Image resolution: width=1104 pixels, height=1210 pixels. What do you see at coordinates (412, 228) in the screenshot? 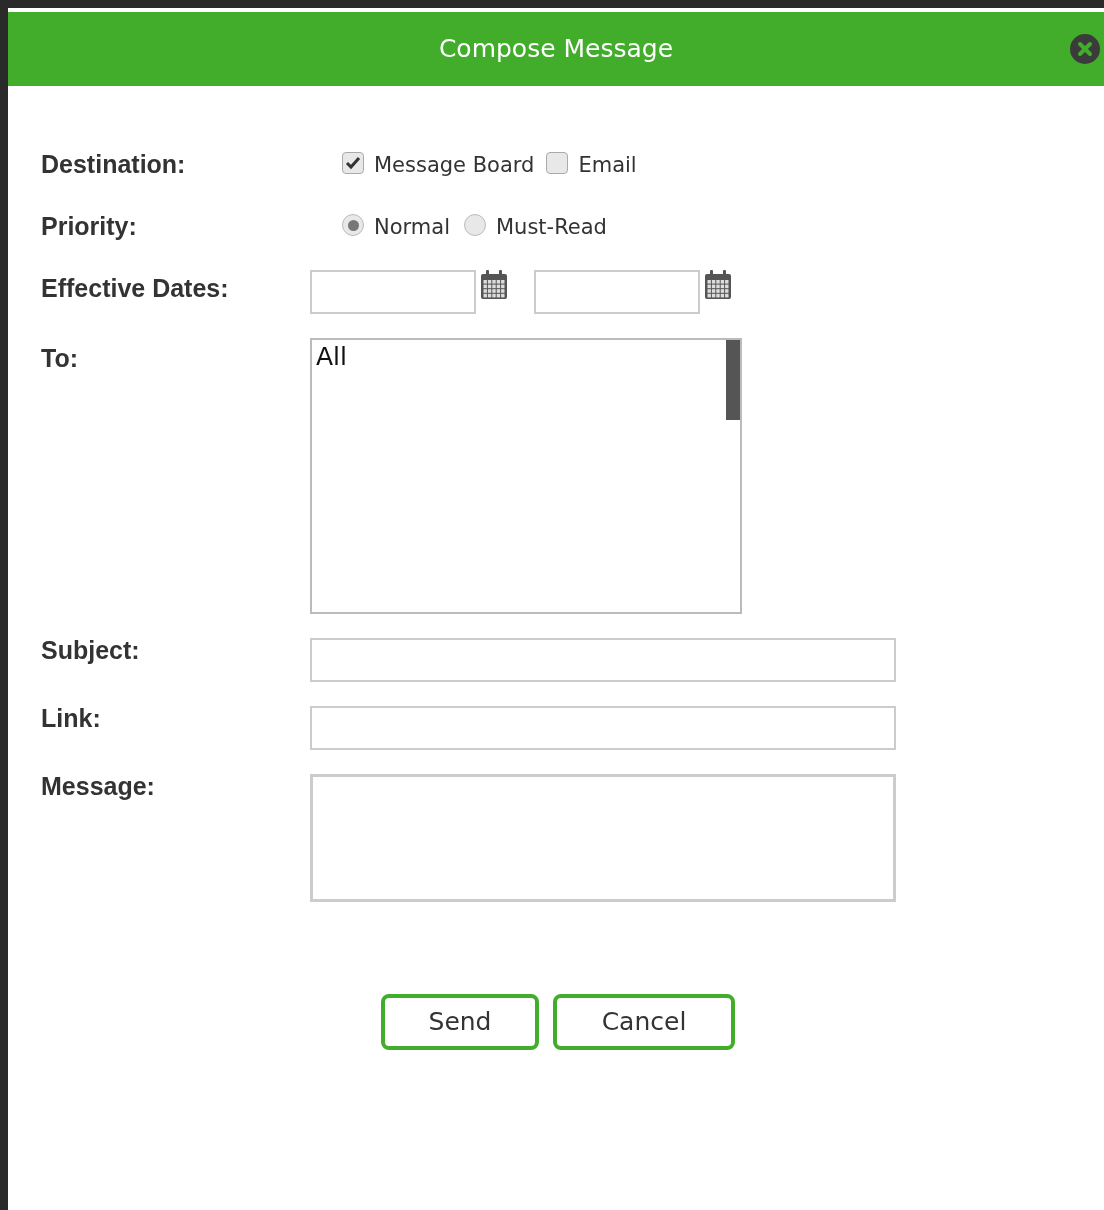
I see `radio-label: Normal` at bounding box center [412, 228].